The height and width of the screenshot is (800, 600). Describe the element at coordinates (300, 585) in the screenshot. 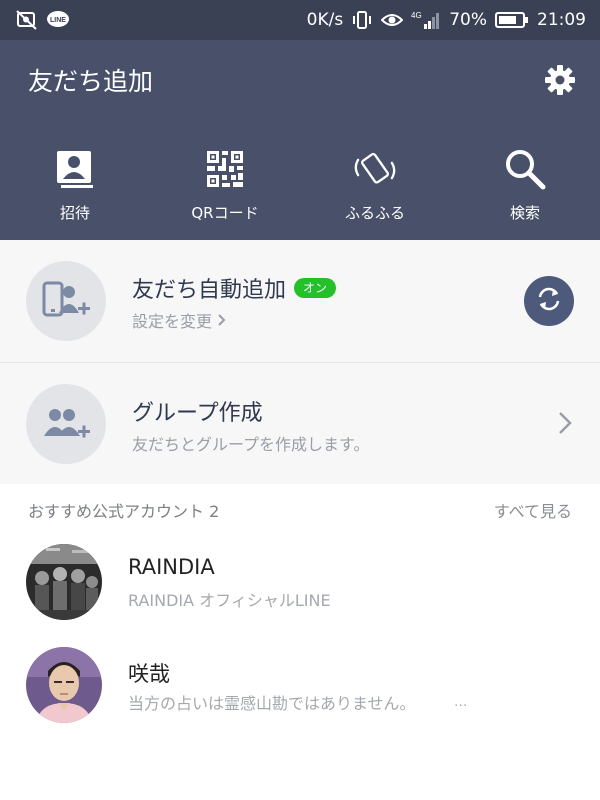

I see `list-item: RAINDIA RAINDIA オフィシャルLINE` at that location.